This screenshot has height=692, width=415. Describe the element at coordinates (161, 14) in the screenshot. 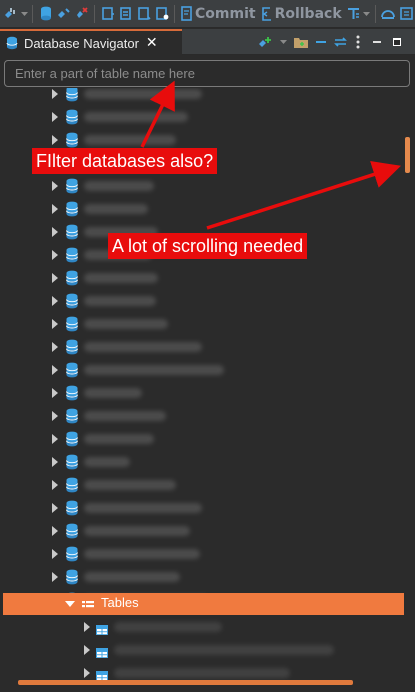

I see `isolation-level-icon` at that location.